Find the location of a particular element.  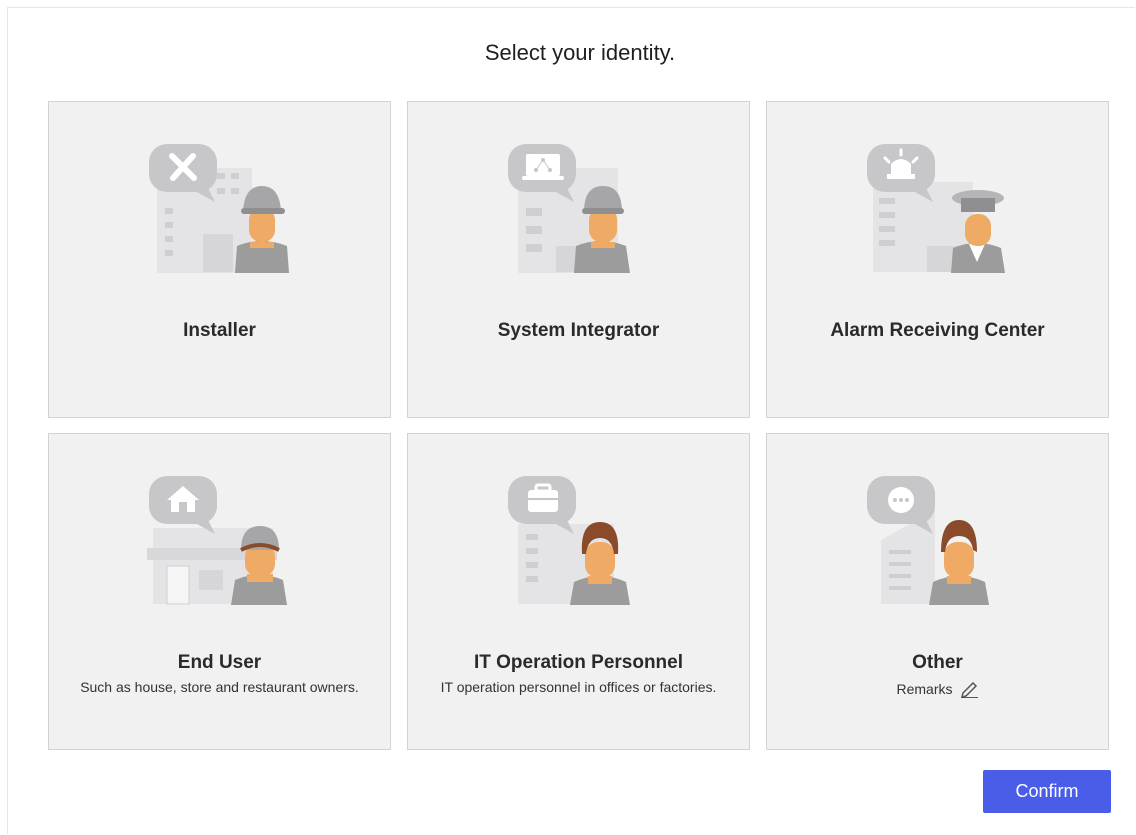

alarm-receiving-center-illustration is located at coordinates (936, 208).